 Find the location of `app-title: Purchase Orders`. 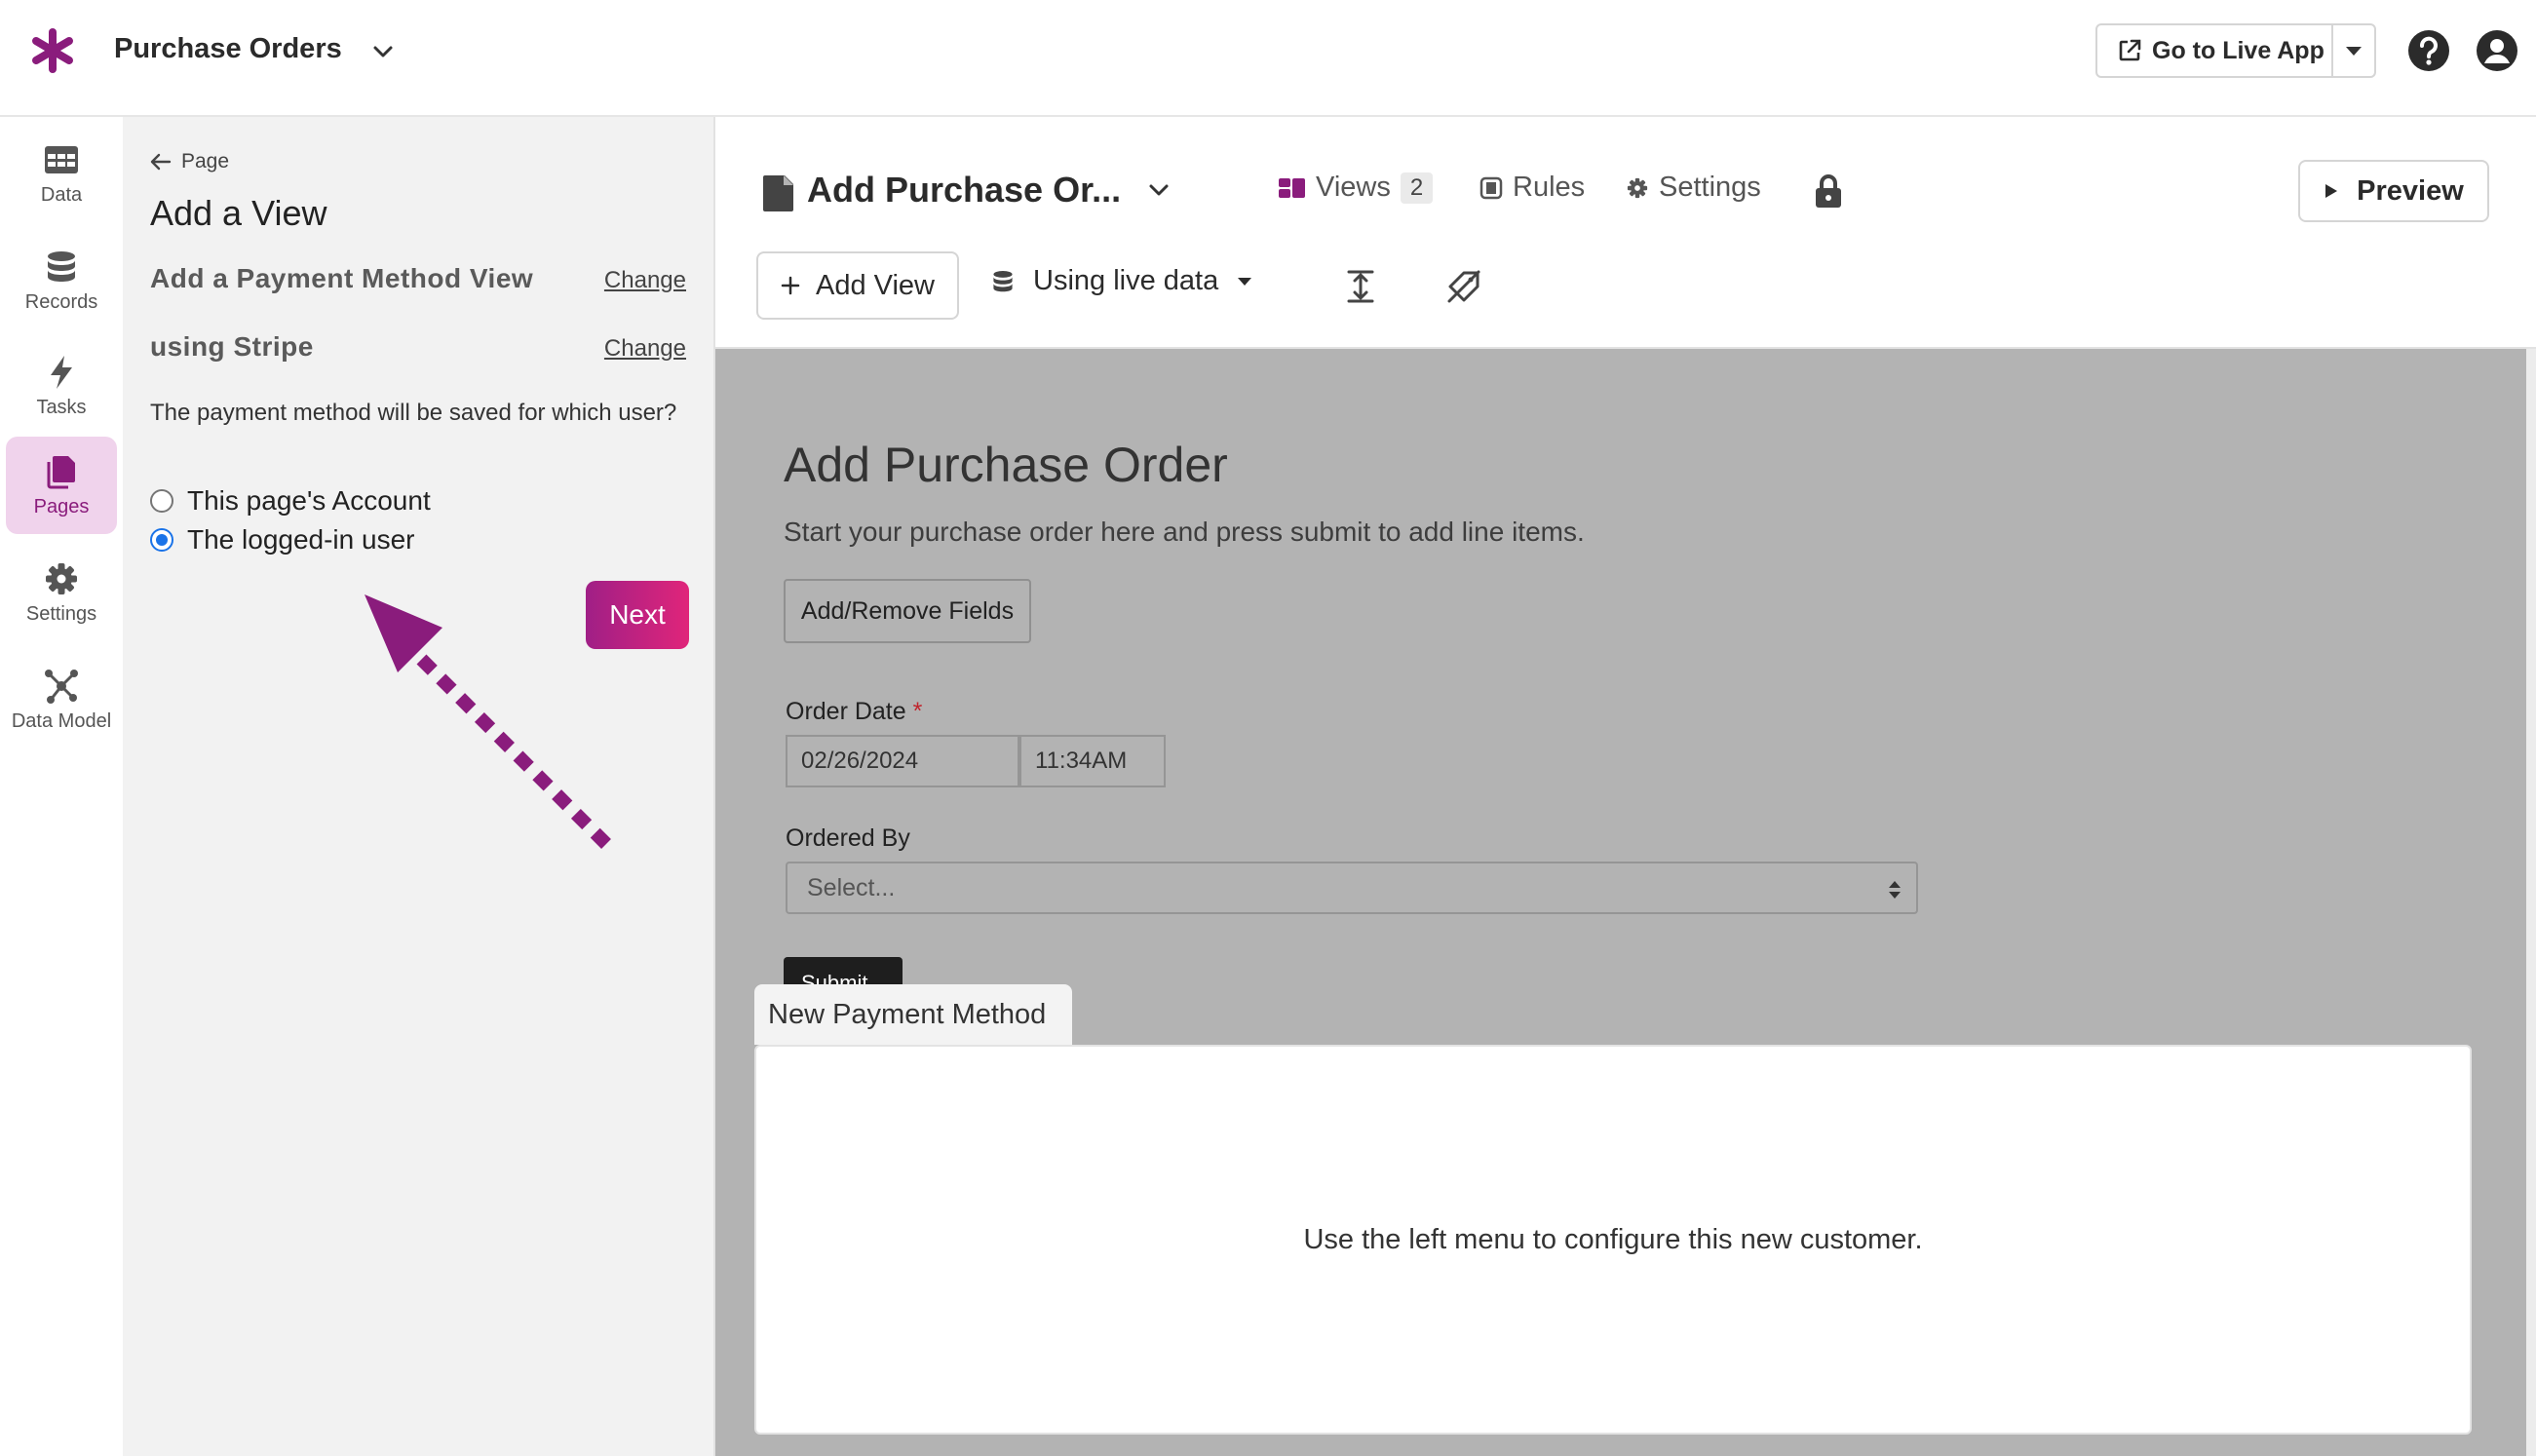

app-title: Purchase Orders is located at coordinates (228, 49).